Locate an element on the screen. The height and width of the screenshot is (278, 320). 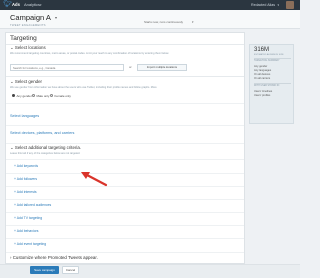
with-item: Users' profiles is located at coordinates (262, 95).